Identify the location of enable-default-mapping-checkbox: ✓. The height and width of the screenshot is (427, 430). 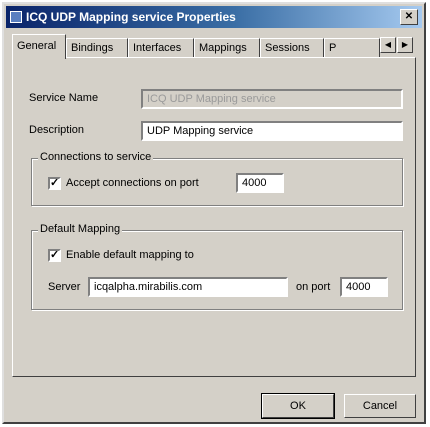
(54, 255).